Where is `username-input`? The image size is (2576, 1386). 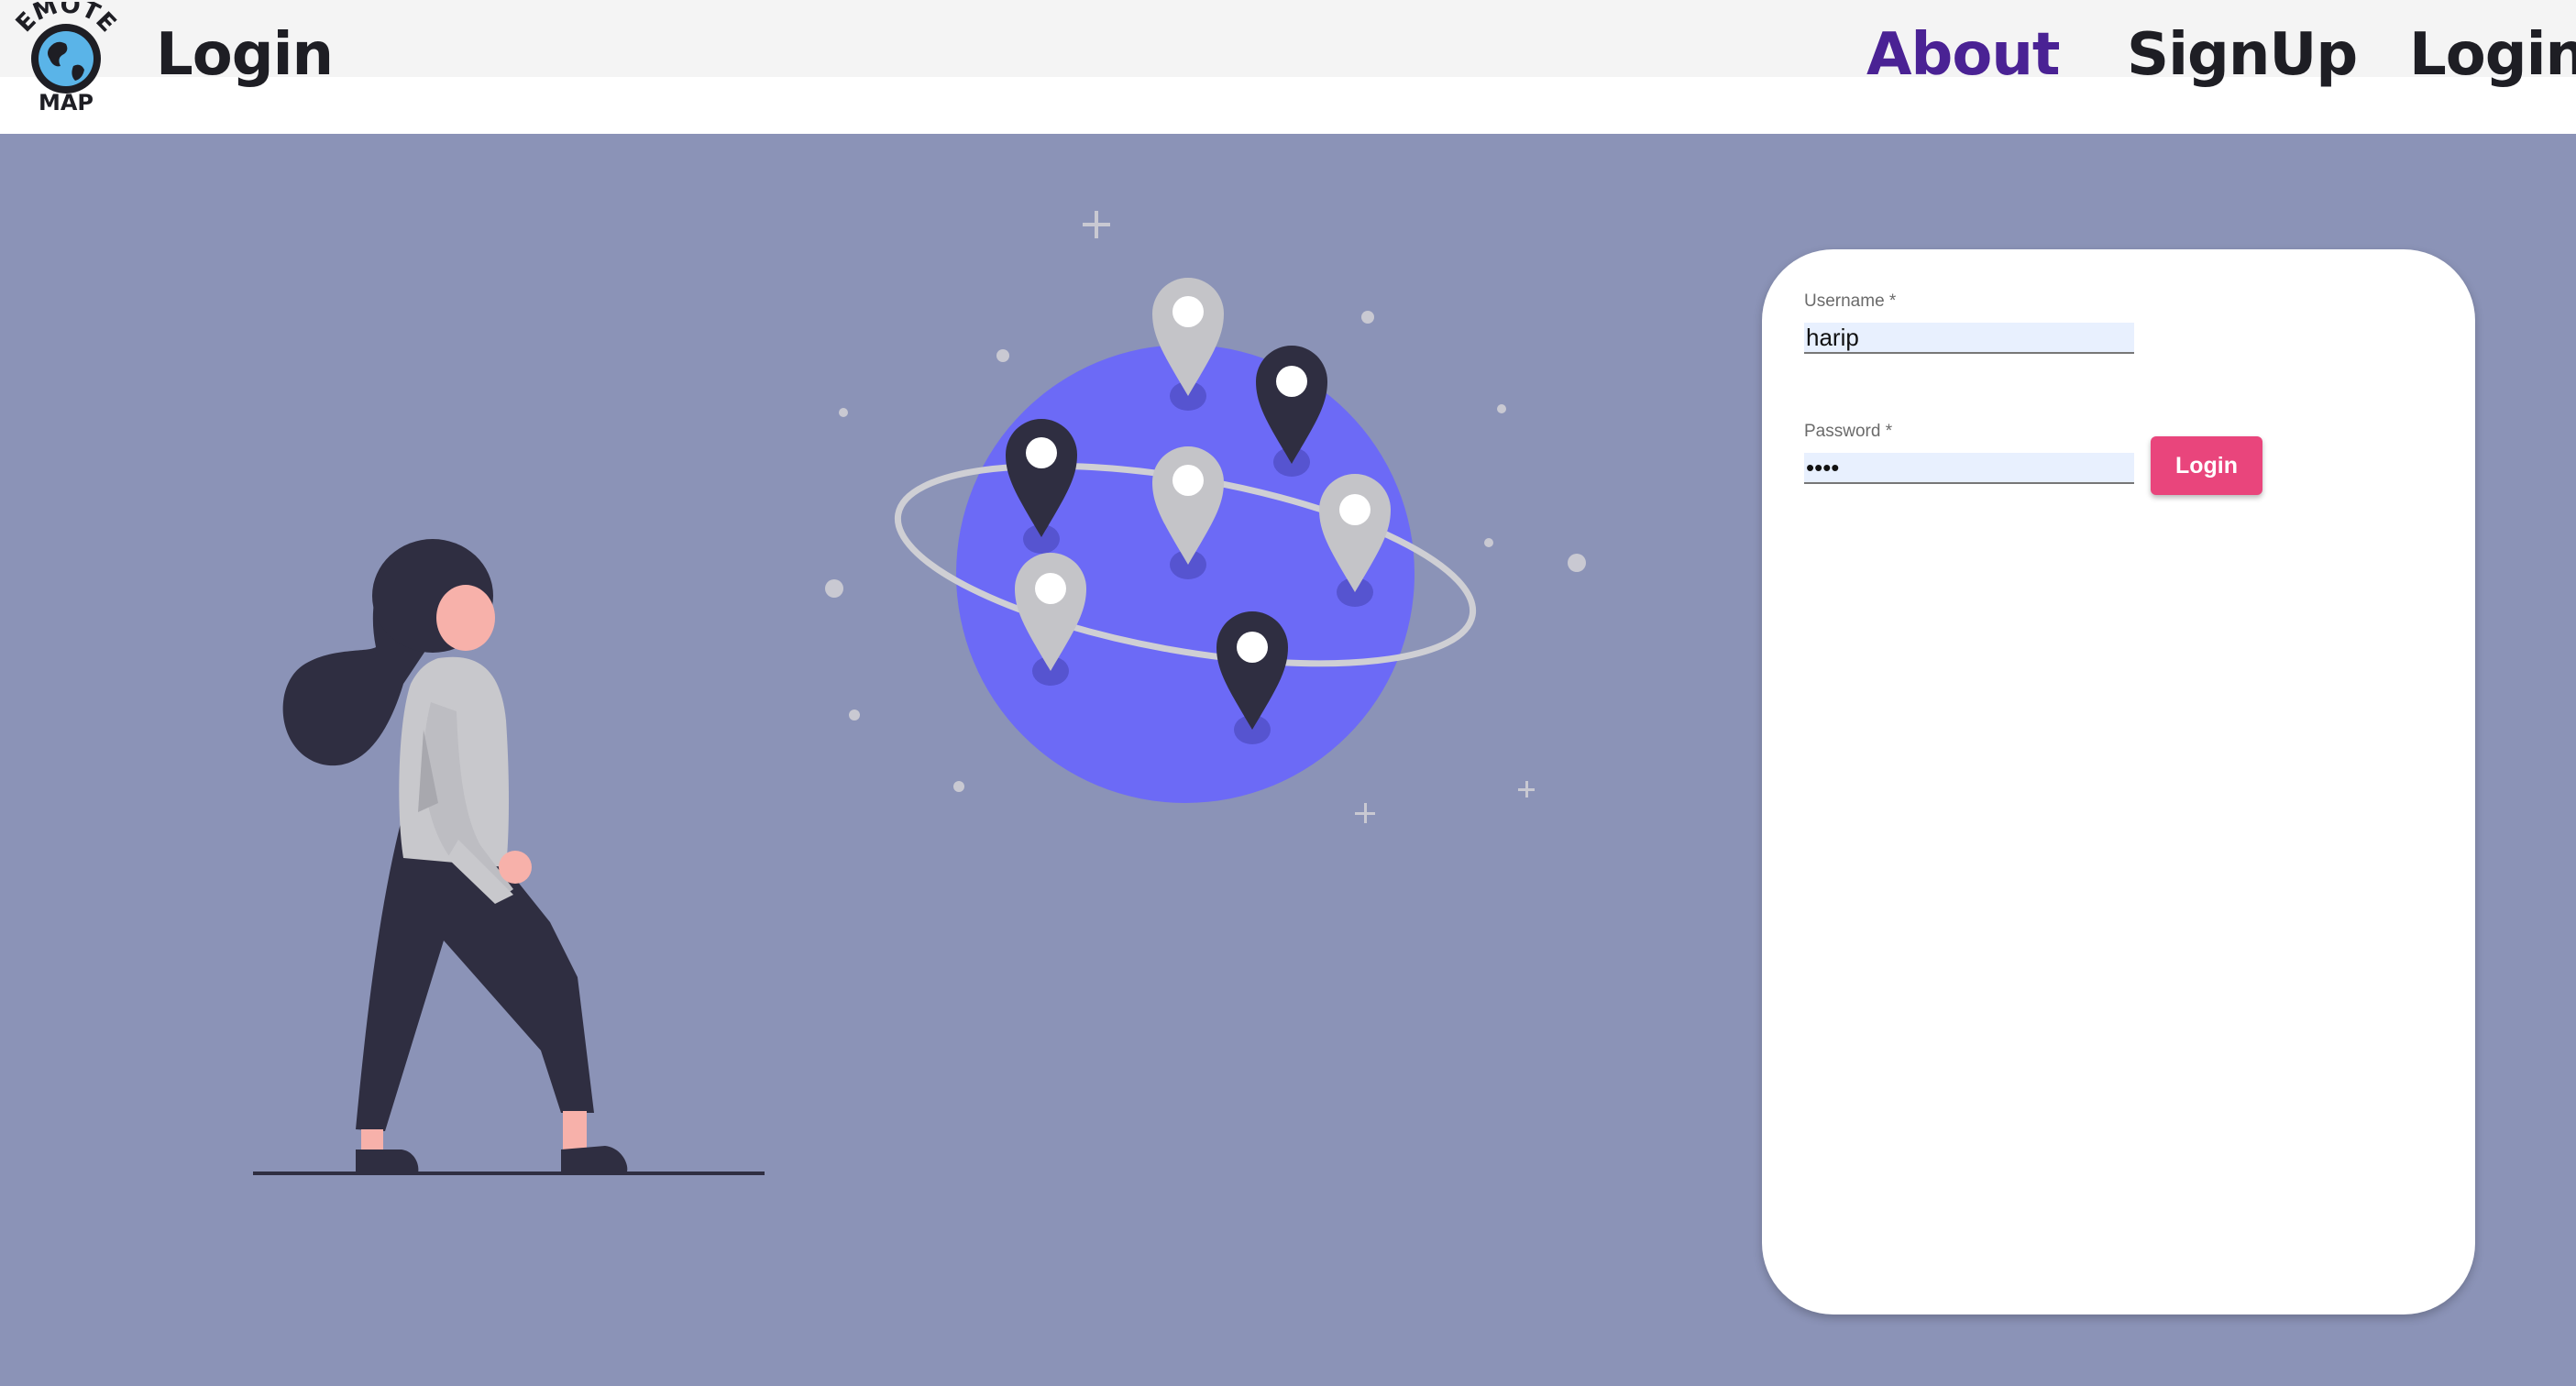
username-input is located at coordinates (1969, 338).